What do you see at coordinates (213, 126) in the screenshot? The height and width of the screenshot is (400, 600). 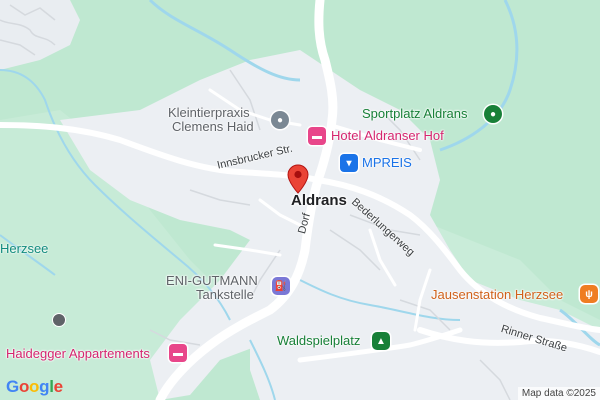 I see `place-kleintierpraxis-line2: Clemens Haid` at bounding box center [213, 126].